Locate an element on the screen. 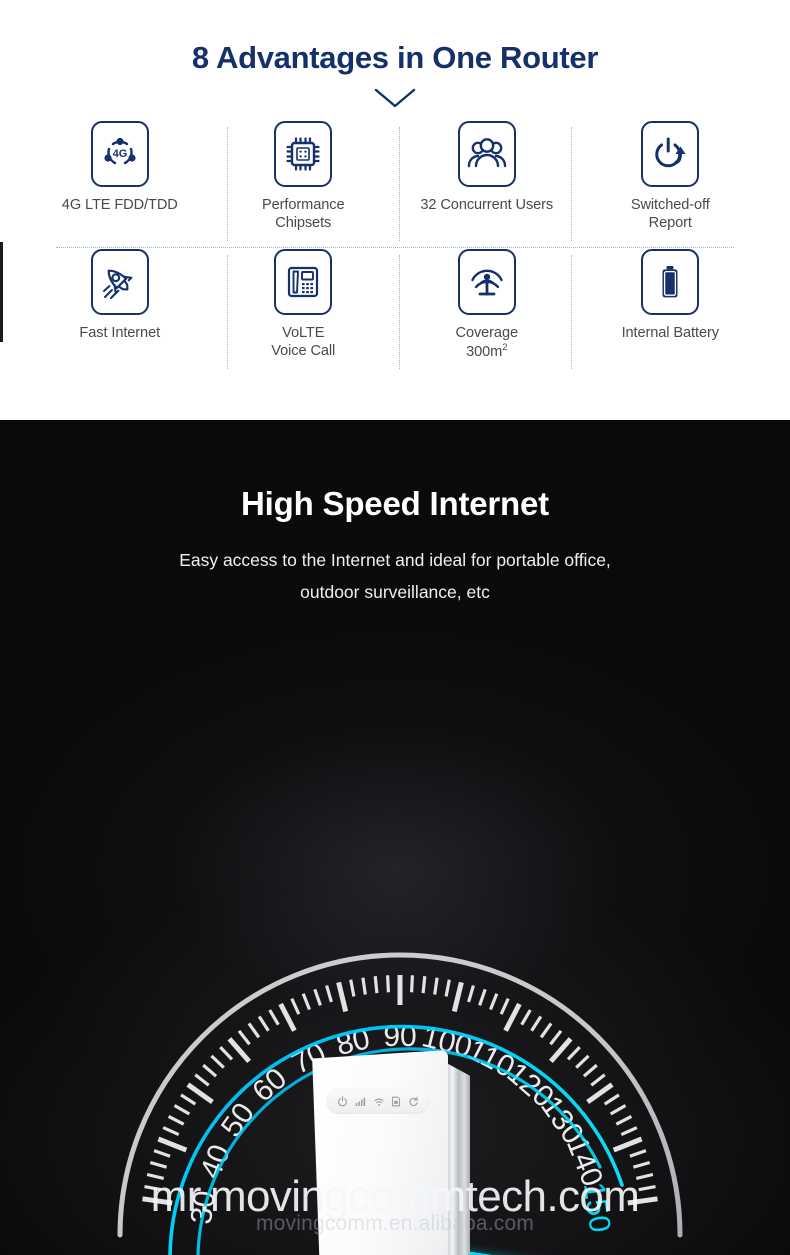 The image size is (790, 1255). signal-bars-icon is located at coordinates (360, 1101).